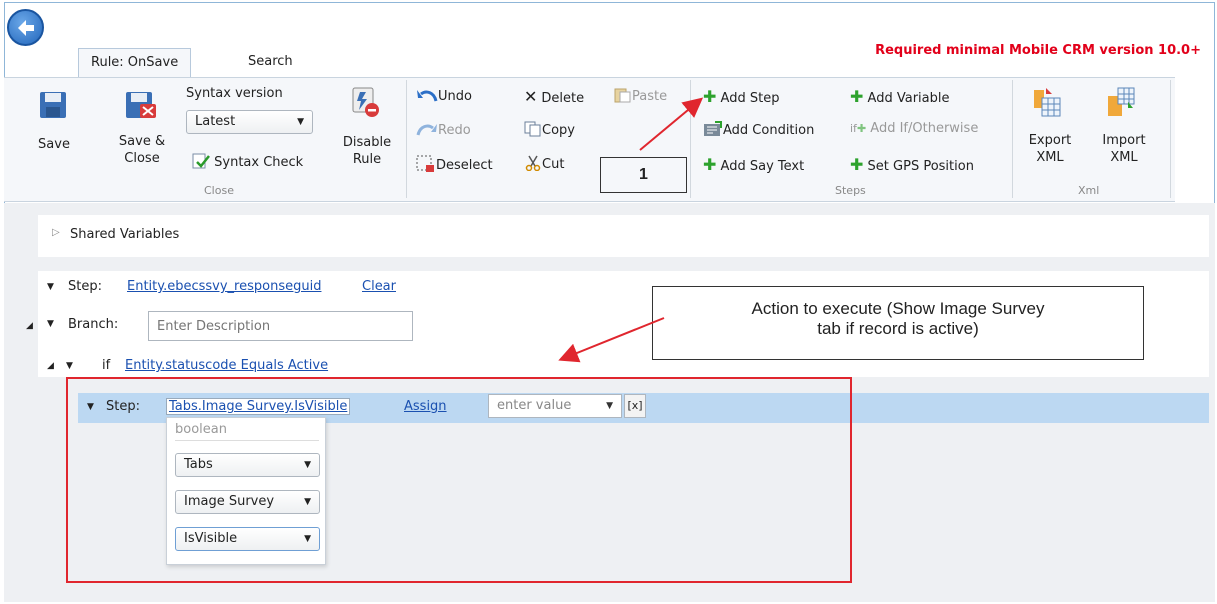 The height and width of the screenshot is (604, 1217). I want to click on export-label-1: Export, so click(1050, 140).